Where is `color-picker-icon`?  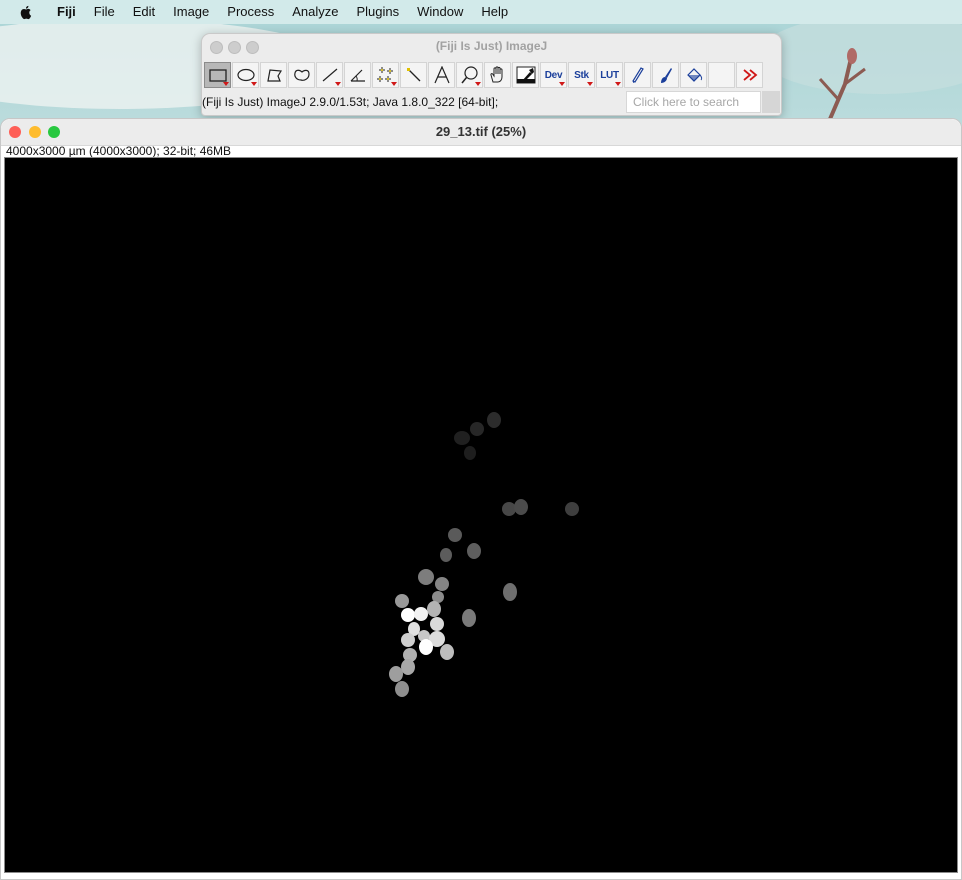 color-picker-icon is located at coordinates (525, 75).